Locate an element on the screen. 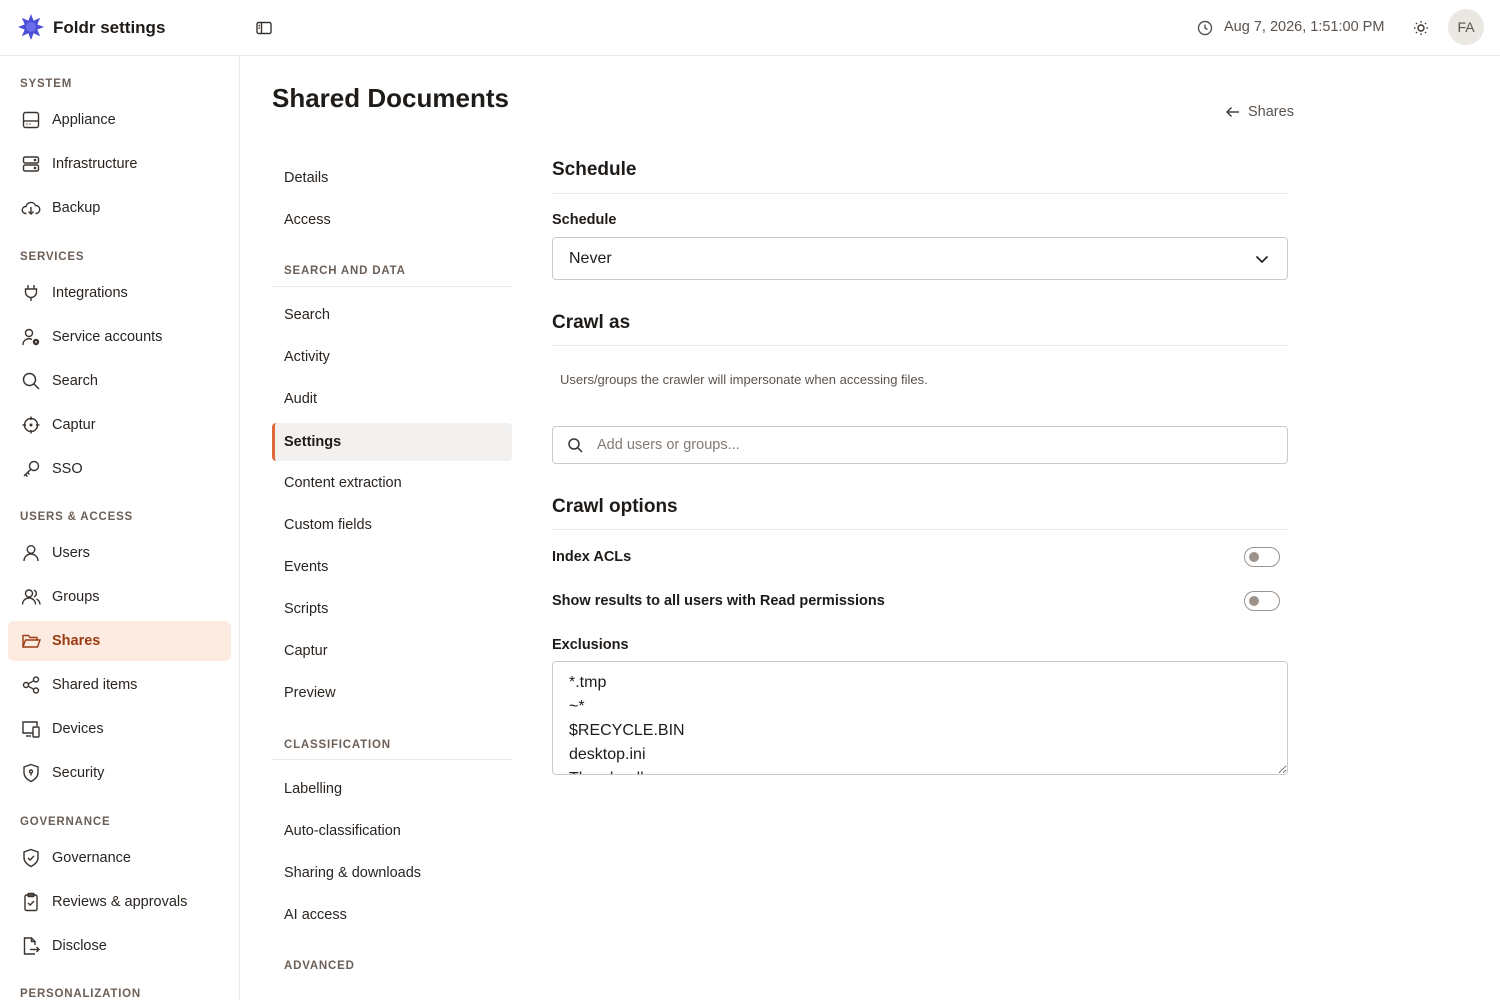 Image resolution: width=1500 pixels, height=1000 pixels. subnav-label: Sharing & downloads is located at coordinates (353, 873).